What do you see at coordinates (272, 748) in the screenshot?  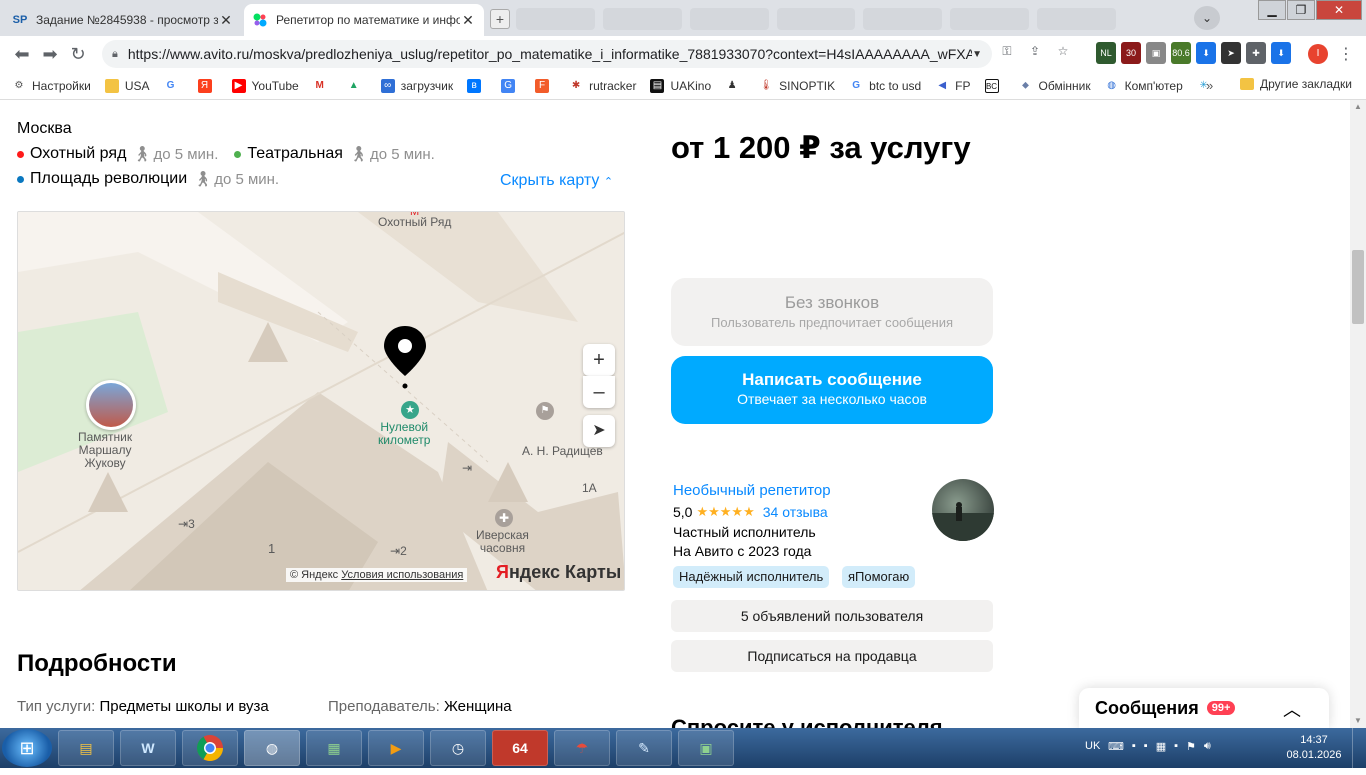 I see `network-taskbar-icon: ◍` at bounding box center [272, 748].